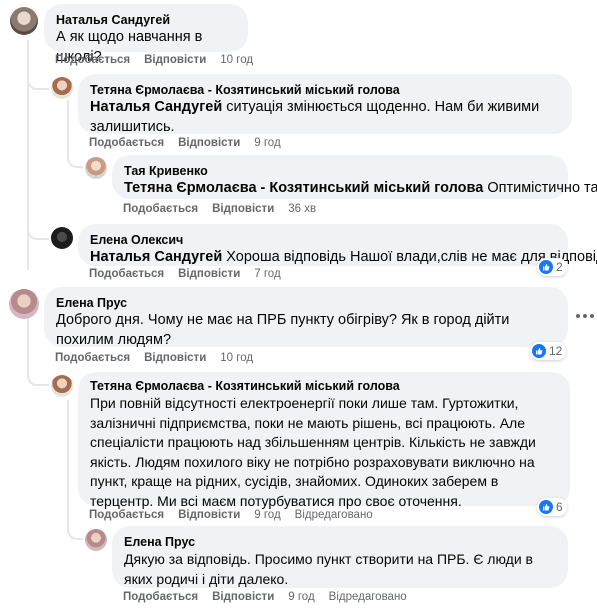 This screenshot has width=597, height=611. I want to click on comment-author: Тая Кривенко, so click(340, 171).